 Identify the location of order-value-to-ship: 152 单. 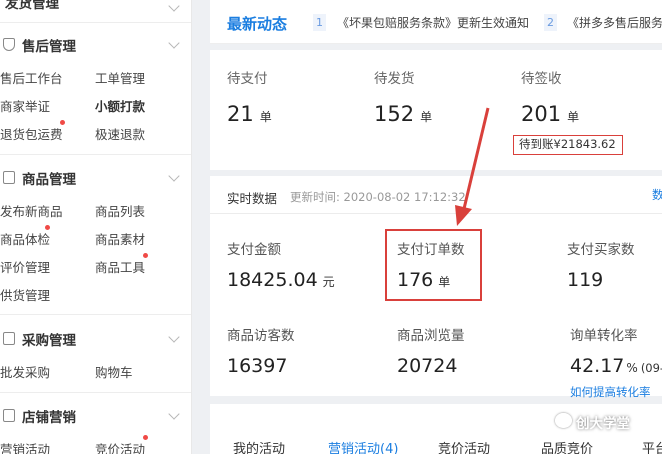
(403, 114).